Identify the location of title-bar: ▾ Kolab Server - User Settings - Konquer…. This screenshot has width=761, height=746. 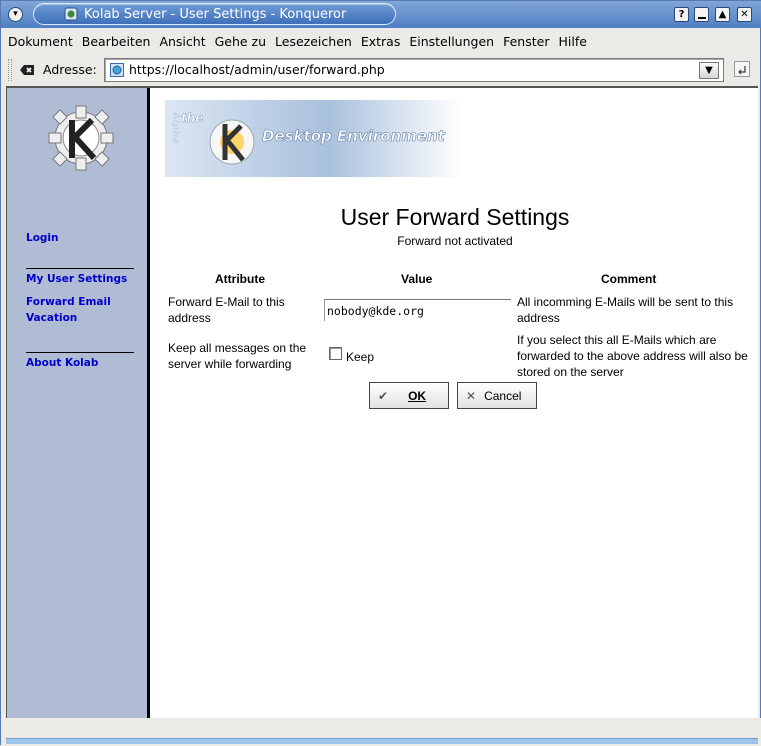
(381, 14).